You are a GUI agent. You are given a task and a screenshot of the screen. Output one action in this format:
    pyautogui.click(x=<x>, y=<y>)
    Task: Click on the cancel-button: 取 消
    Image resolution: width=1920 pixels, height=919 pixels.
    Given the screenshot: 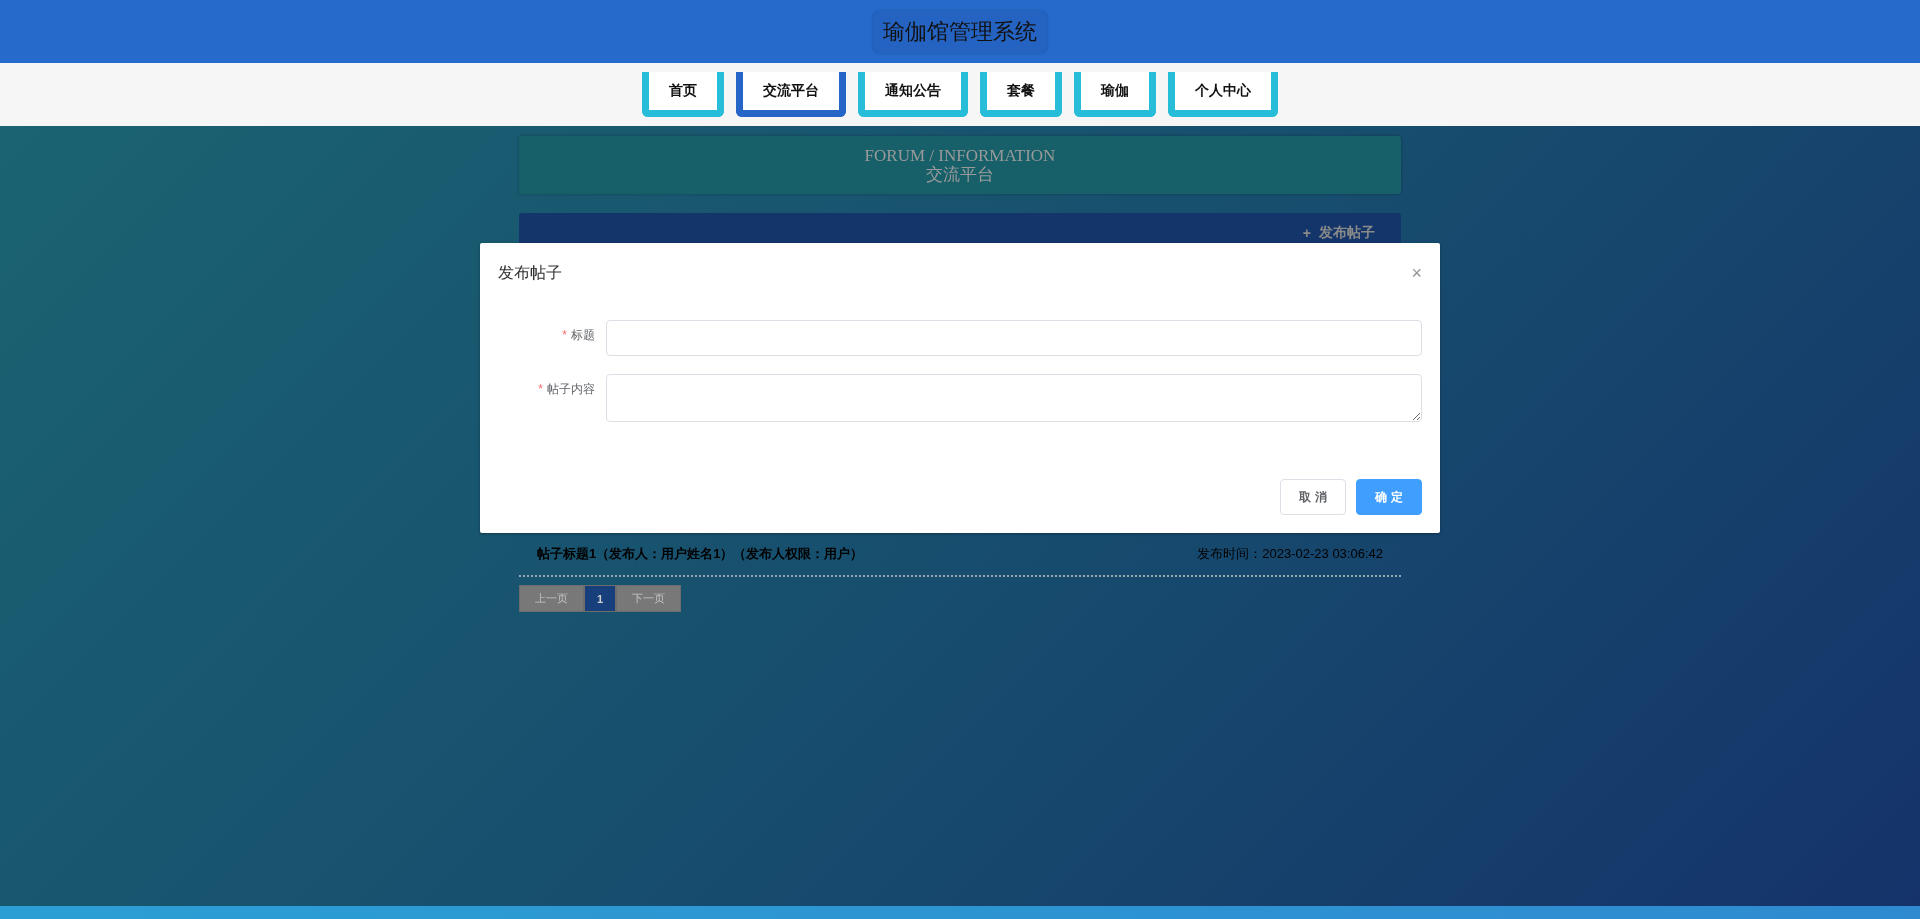 What is the action you would take?
    pyautogui.click(x=1313, y=497)
    